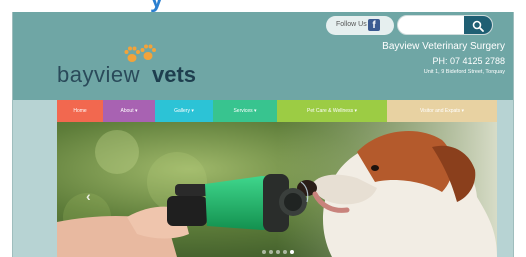 The width and height of the screenshot is (526, 257). I want to click on nav-item-services: Services ▾, so click(245, 111).